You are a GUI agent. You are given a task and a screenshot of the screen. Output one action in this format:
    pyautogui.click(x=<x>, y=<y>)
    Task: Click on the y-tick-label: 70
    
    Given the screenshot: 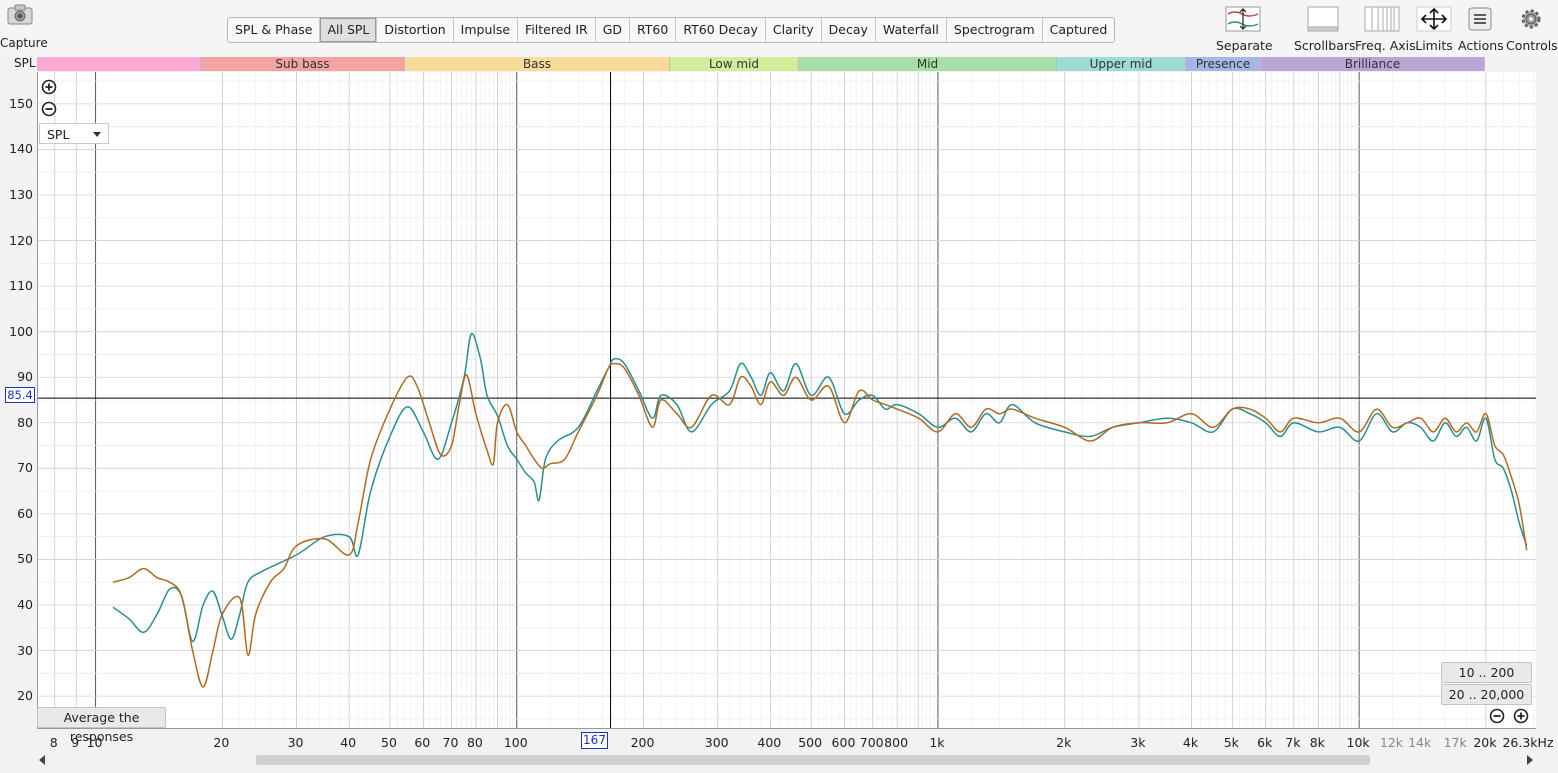 What is the action you would take?
    pyautogui.click(x=25, y=468)
    